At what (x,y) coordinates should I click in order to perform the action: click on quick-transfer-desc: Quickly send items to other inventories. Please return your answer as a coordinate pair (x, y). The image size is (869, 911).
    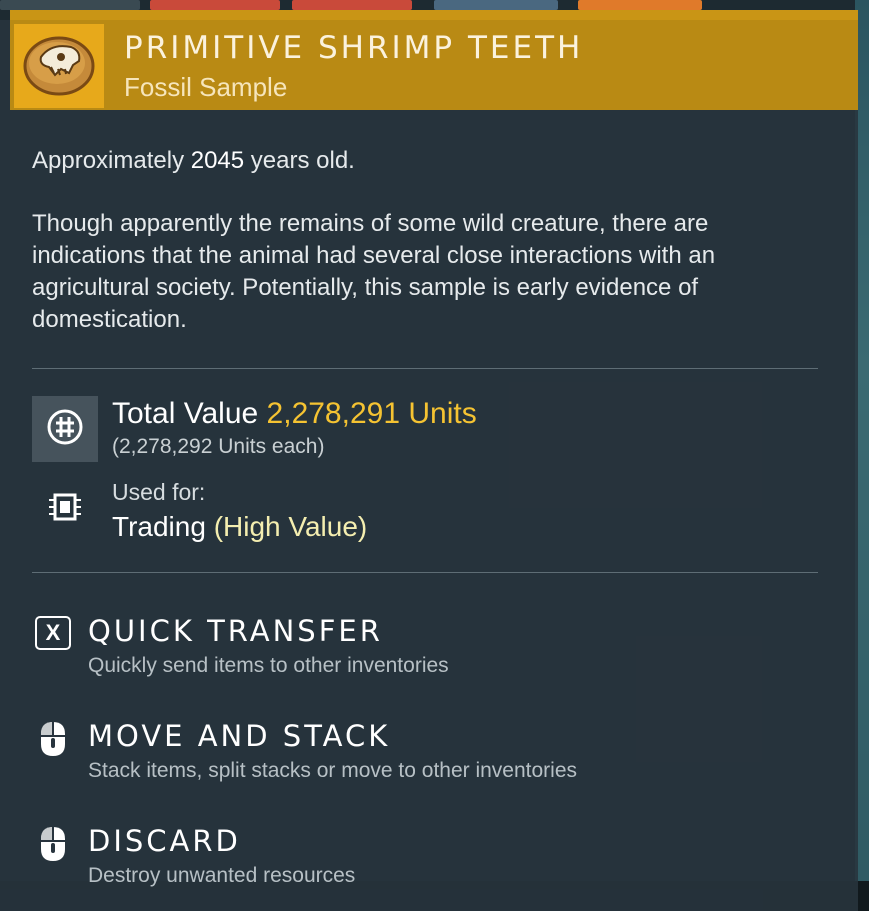
    Looking at the image, I should click on (268, 665).